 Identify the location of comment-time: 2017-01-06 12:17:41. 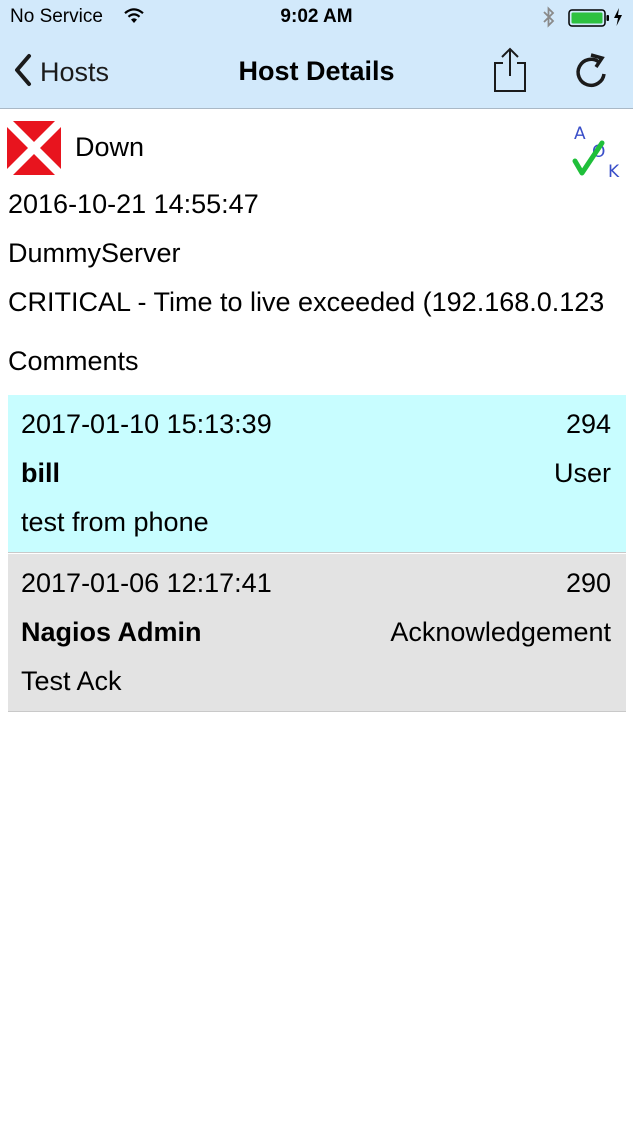
(146, 583).